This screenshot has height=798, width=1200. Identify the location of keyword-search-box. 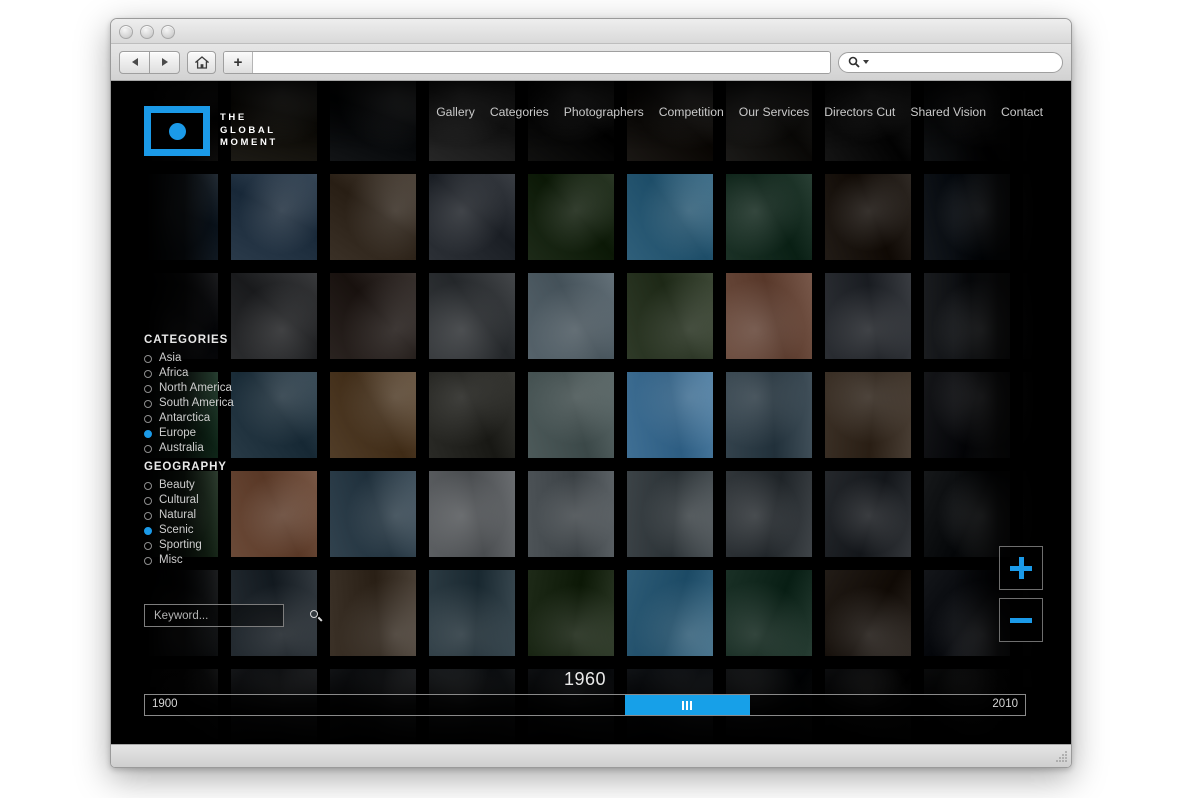
(233, 615).